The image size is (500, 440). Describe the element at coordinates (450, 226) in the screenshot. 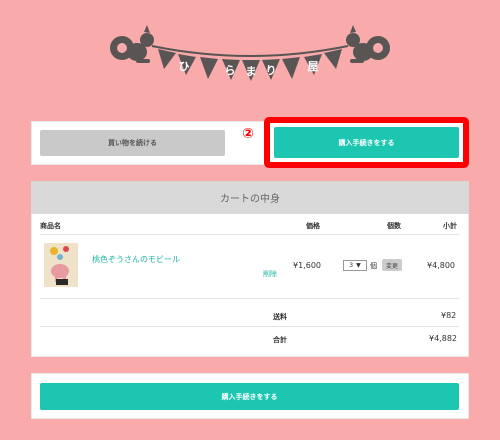

I see `column-header-subtotal: 小計` at that location.